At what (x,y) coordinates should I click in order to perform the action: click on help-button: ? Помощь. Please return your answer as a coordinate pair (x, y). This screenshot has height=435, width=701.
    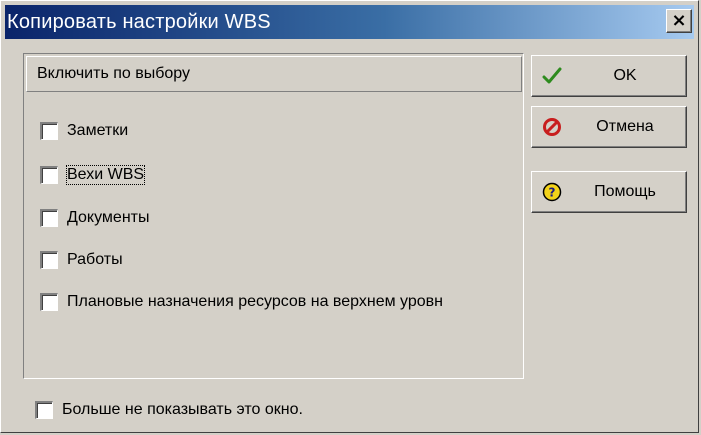
    Looking at the image, I should click on (609, 192).